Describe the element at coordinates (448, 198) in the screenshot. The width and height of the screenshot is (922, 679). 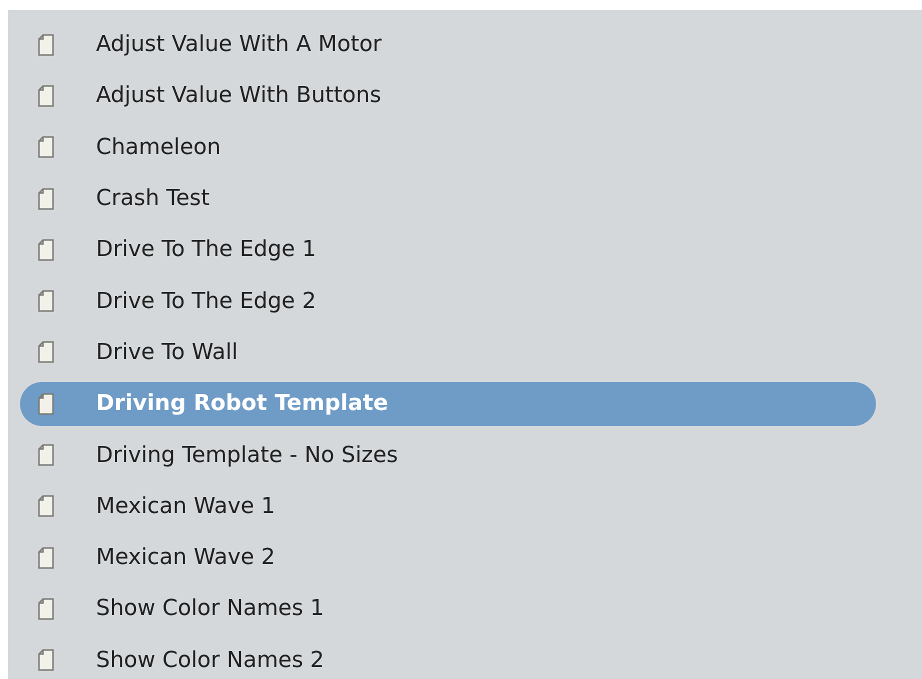
I see `file-list-item: Crash Test` at that location.